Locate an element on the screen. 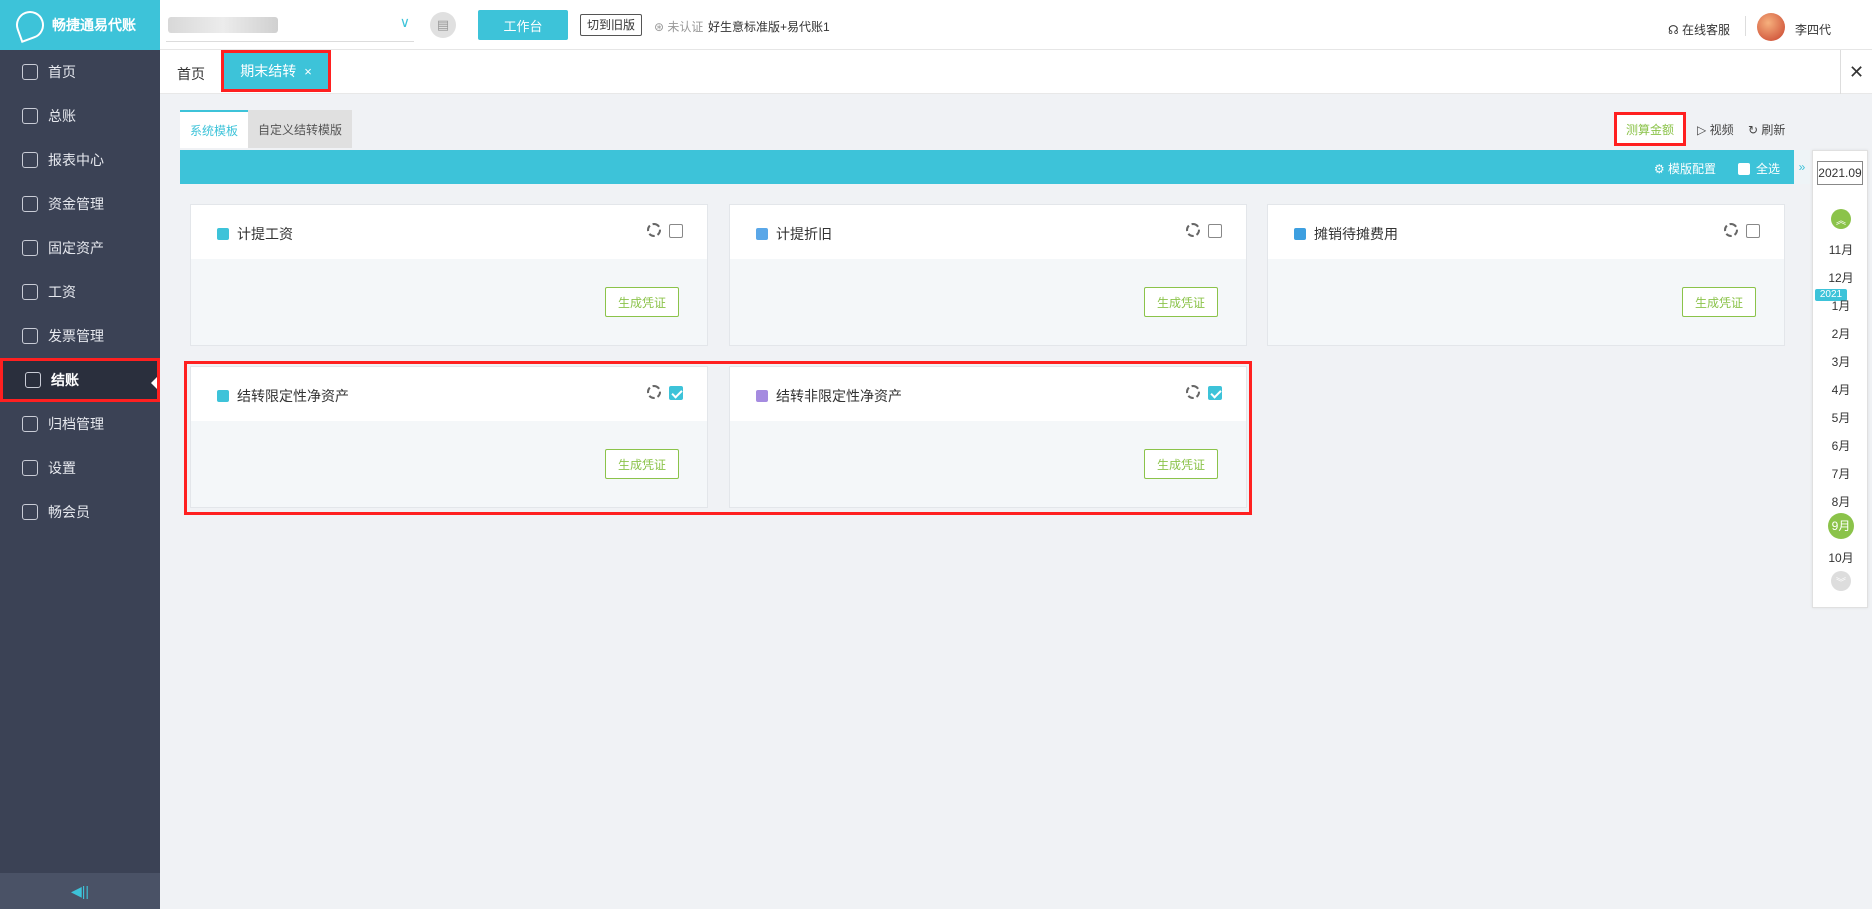 Image resolution: width=1872 pixels, height=909 pixels. period-input: 2021.09 is located at coordinates (1840, 173).